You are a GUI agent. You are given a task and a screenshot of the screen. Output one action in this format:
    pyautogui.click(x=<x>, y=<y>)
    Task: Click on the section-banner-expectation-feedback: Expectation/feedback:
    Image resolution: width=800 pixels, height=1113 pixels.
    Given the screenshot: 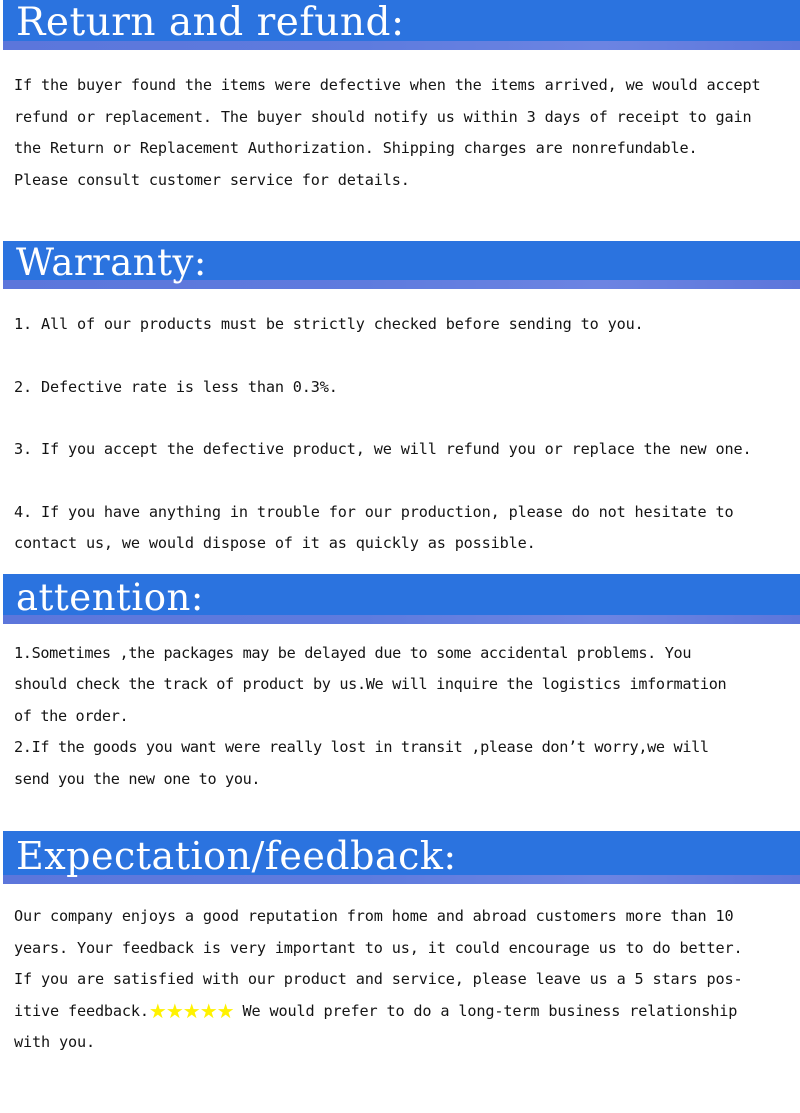 What is the action you would take?
    pyautogui.click(x=401, y=857)
    